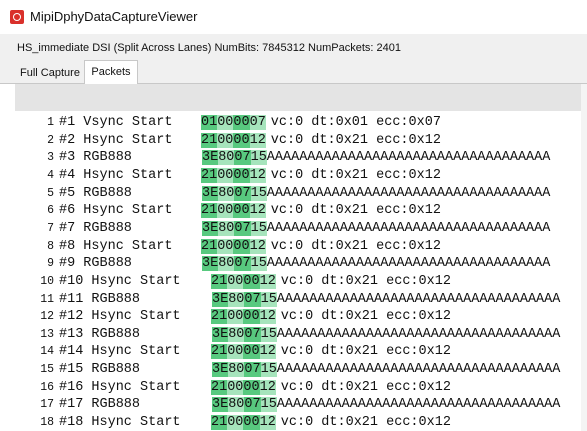 The height and width of the screenshot is (431, 587). What do you see at coordinates (47, 281) in the screenshot?
I see `line-number: 10` at bounding box center [47, 281].